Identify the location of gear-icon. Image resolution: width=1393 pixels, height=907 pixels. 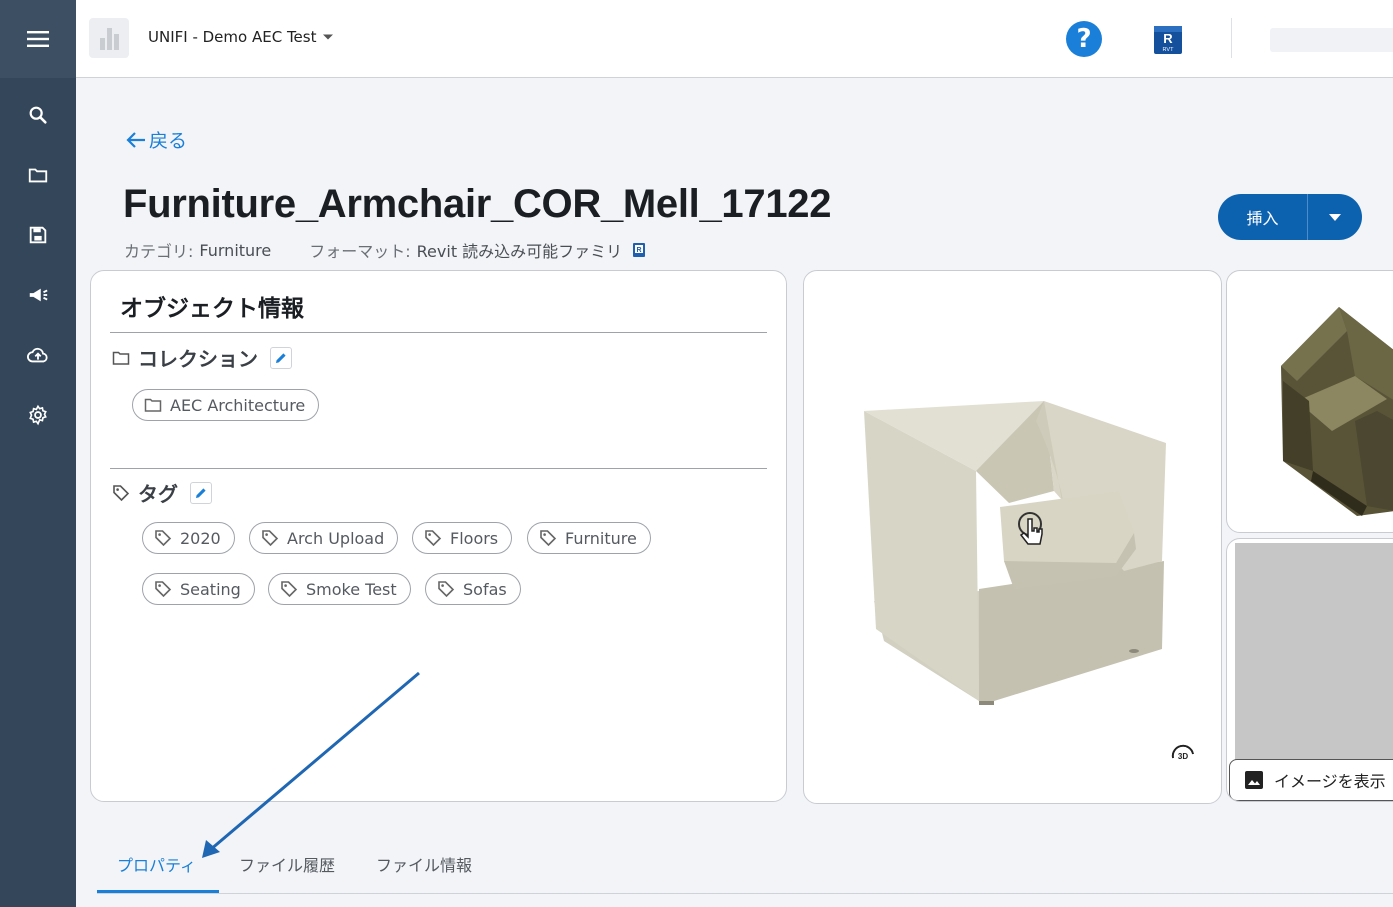
(38, 415).